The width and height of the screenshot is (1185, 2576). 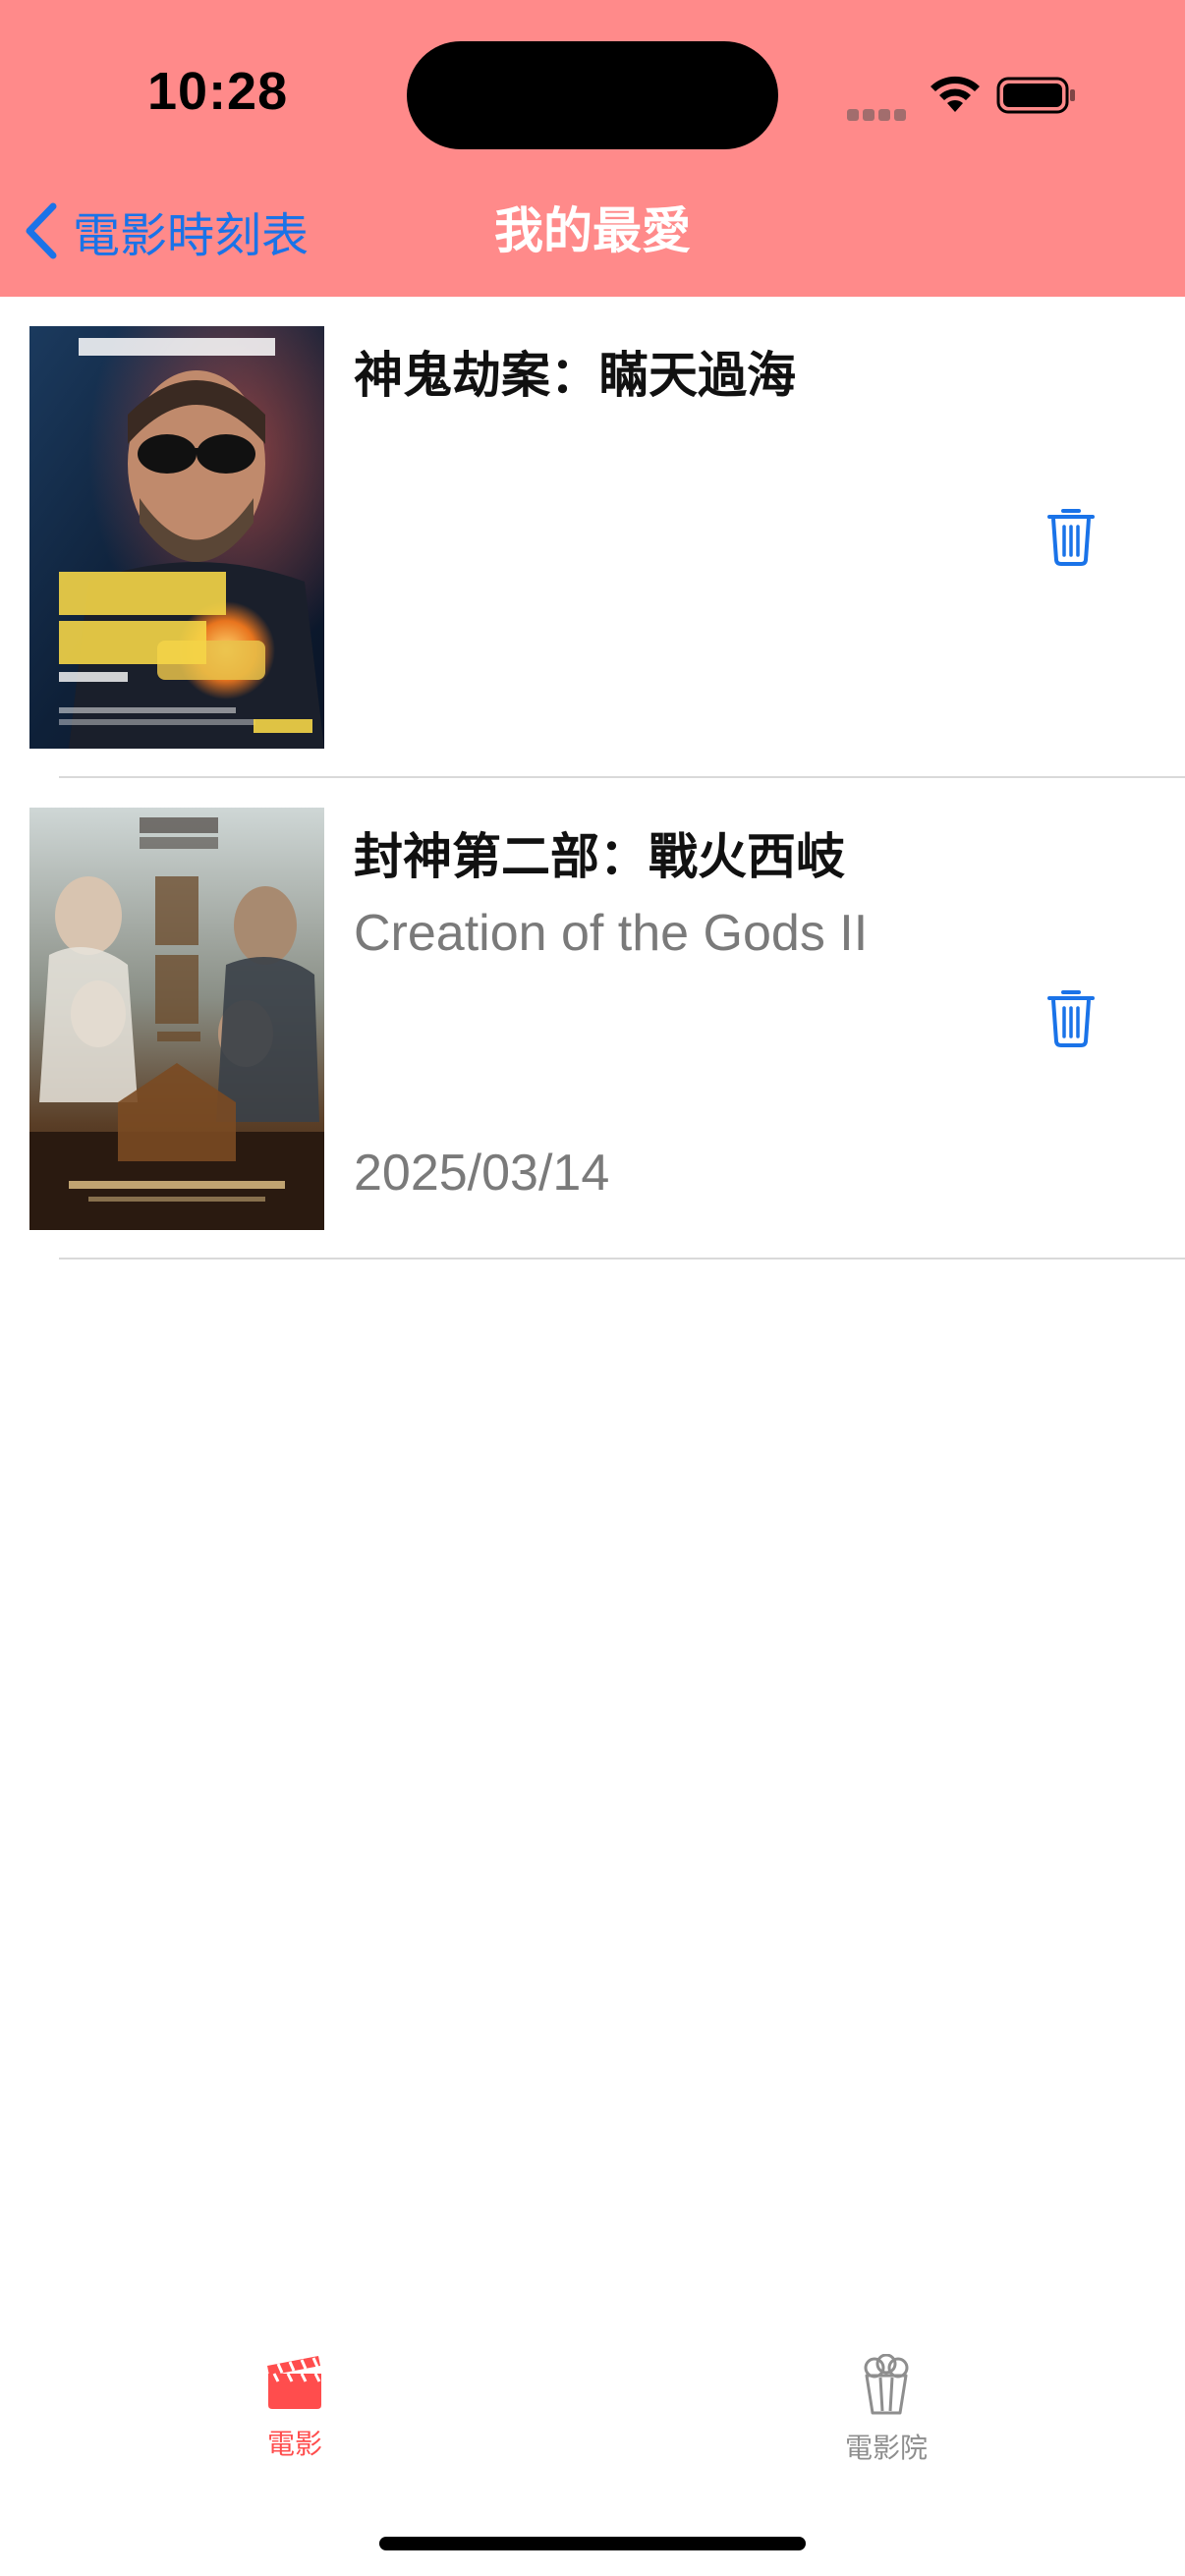 I want to click on dynamic-island, so click(x=592, y=95).